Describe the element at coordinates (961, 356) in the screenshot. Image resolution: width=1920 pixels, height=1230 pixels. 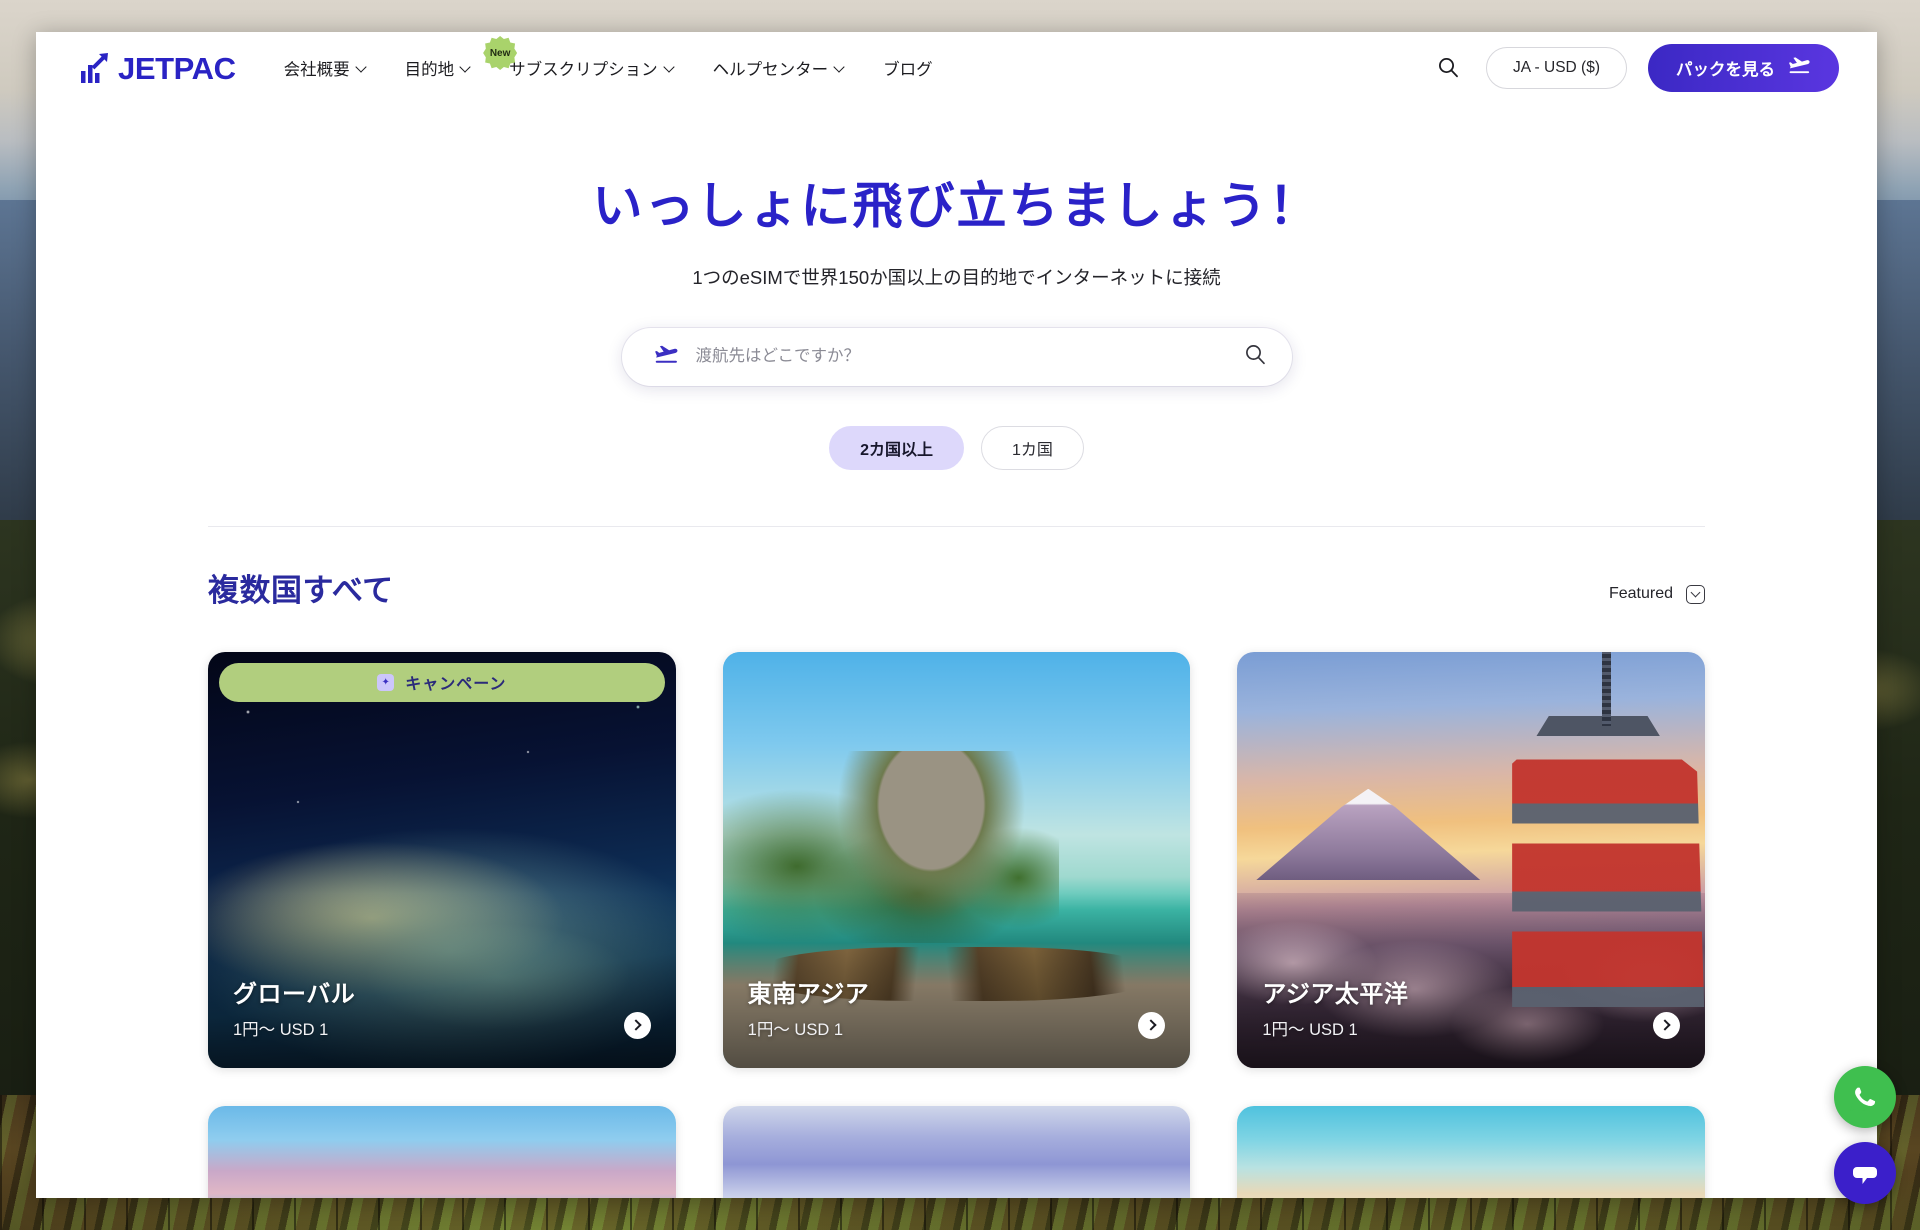
I see `search-input` at that location.